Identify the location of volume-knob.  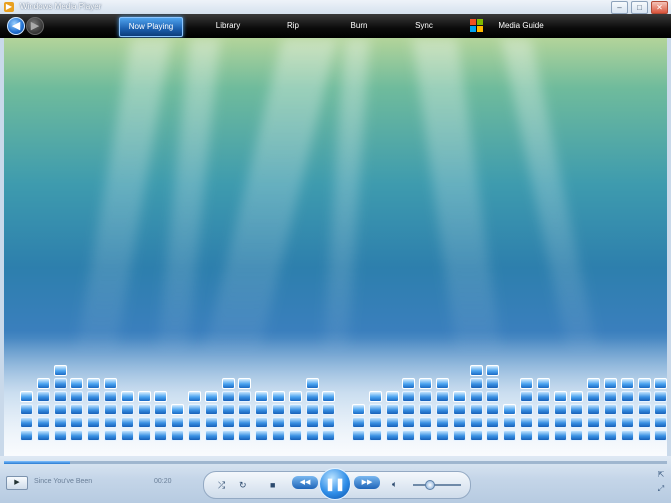
(429, 485).